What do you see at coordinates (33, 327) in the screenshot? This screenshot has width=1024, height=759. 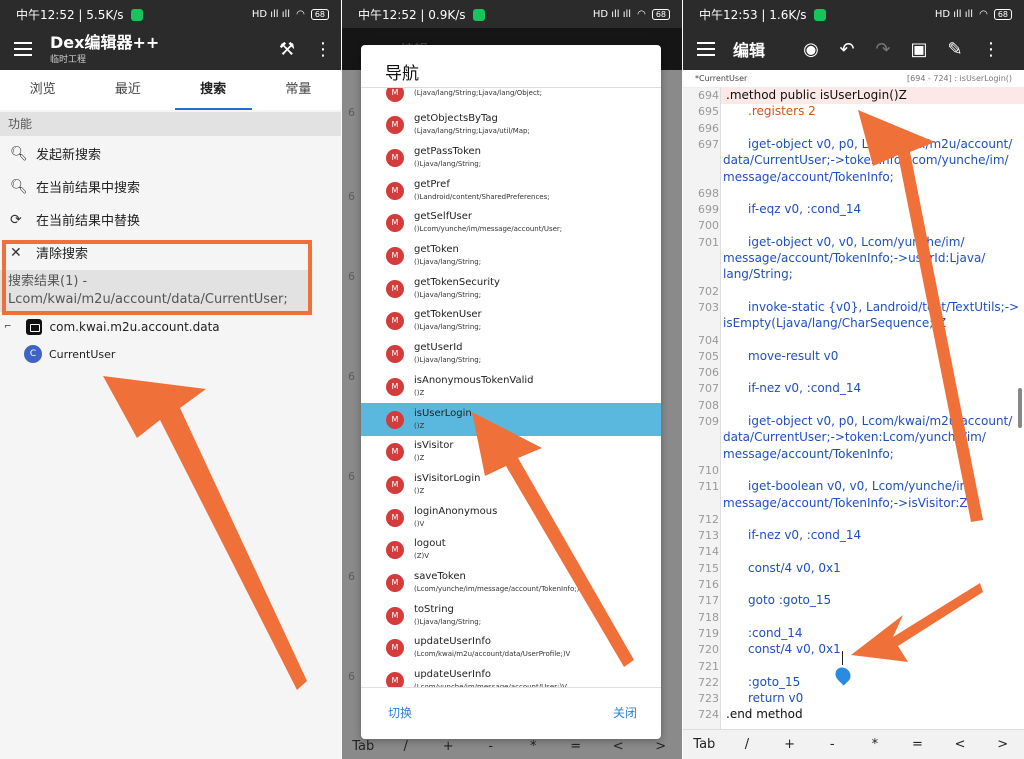 I see `folder-icon` at bounding box center [33, 327].